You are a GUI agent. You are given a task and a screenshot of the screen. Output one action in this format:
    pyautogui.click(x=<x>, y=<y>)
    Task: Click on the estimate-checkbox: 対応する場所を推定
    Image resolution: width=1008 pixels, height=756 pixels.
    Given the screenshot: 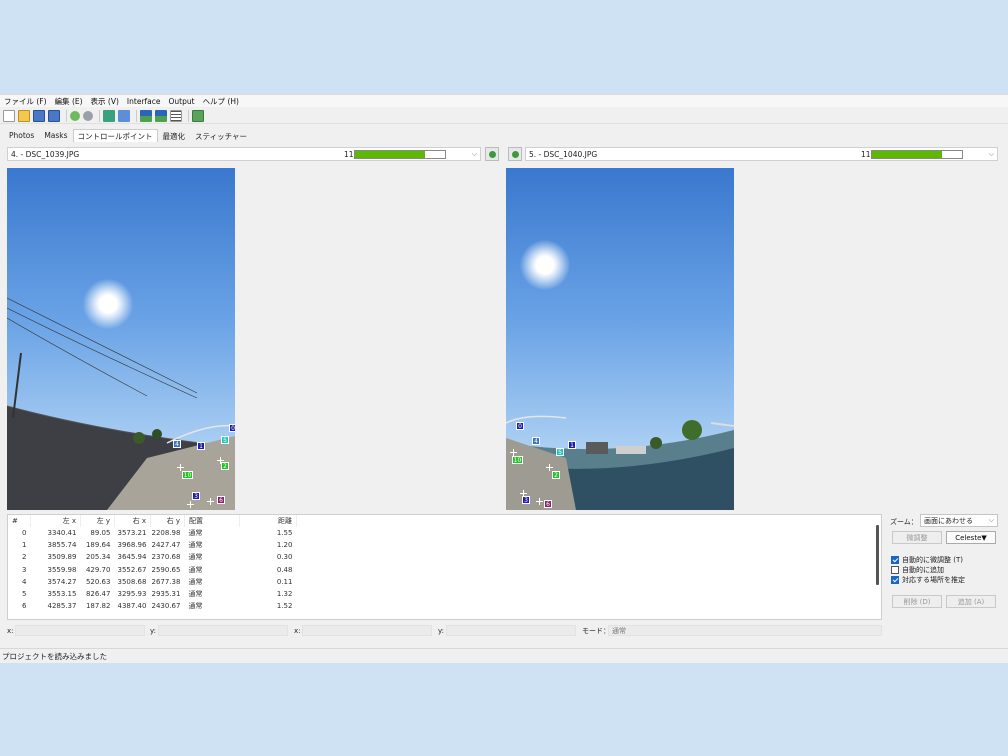 What is the action you would take?
    pyautogui.click(x=928, y=580)
    